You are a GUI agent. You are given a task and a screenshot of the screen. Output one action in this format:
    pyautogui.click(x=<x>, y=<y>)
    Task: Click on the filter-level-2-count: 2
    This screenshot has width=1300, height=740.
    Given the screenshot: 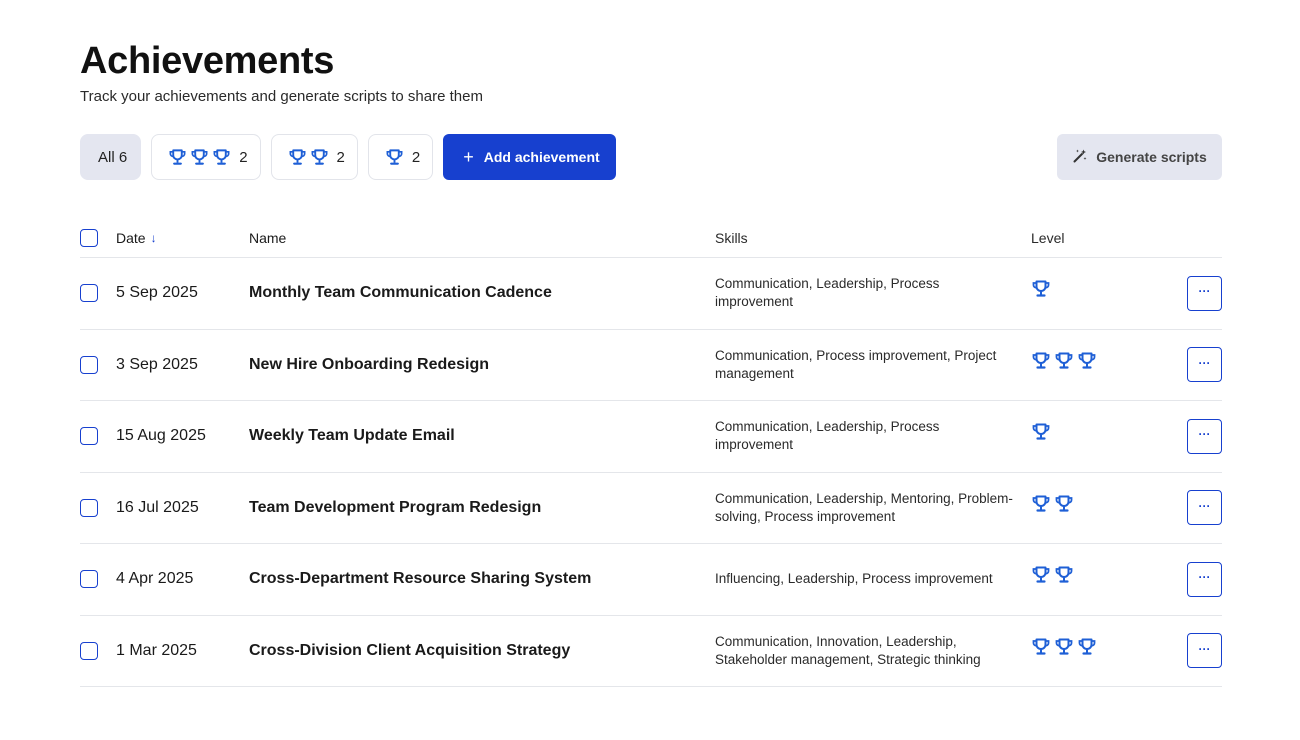 What is the action you would take?
    pyautogui.click(x=340, y=157)
    